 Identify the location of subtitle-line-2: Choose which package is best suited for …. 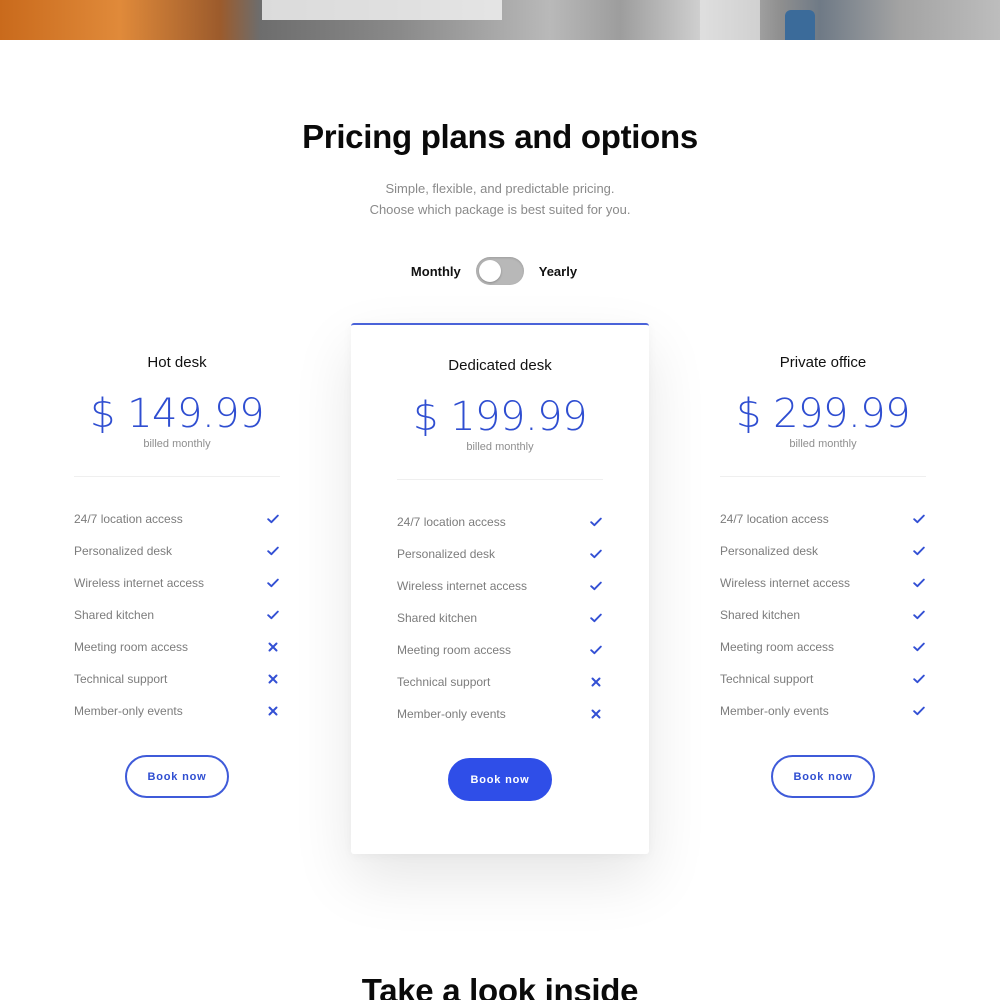
(500, 209).